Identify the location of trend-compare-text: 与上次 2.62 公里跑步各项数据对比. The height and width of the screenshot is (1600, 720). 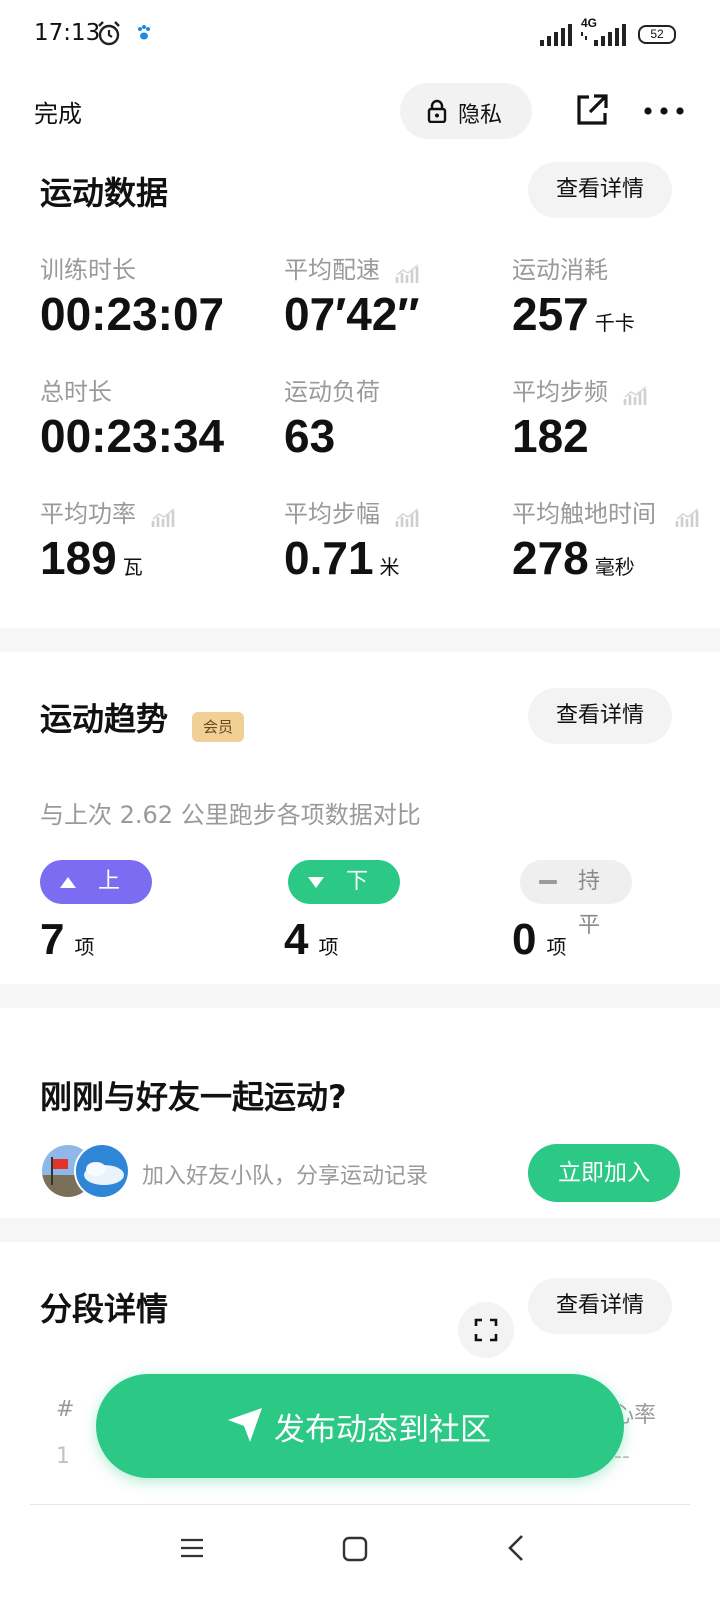
(230, 815).